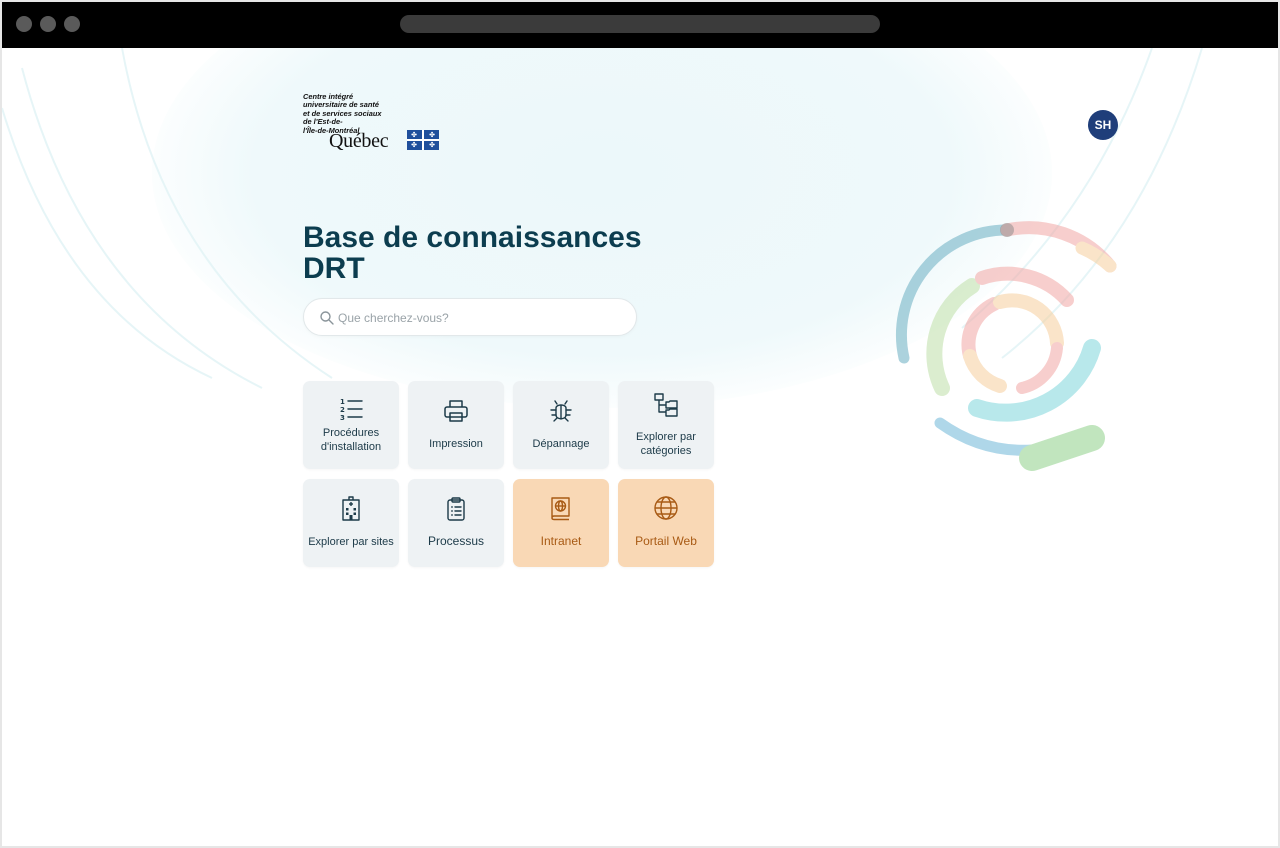 Image resolution: width=1280 pixels, height=848 pixels. What do you see at coordinates (1103, 125) in the screenshot?
I see `user-avatar: SH` at bounding box center [1103, 125].